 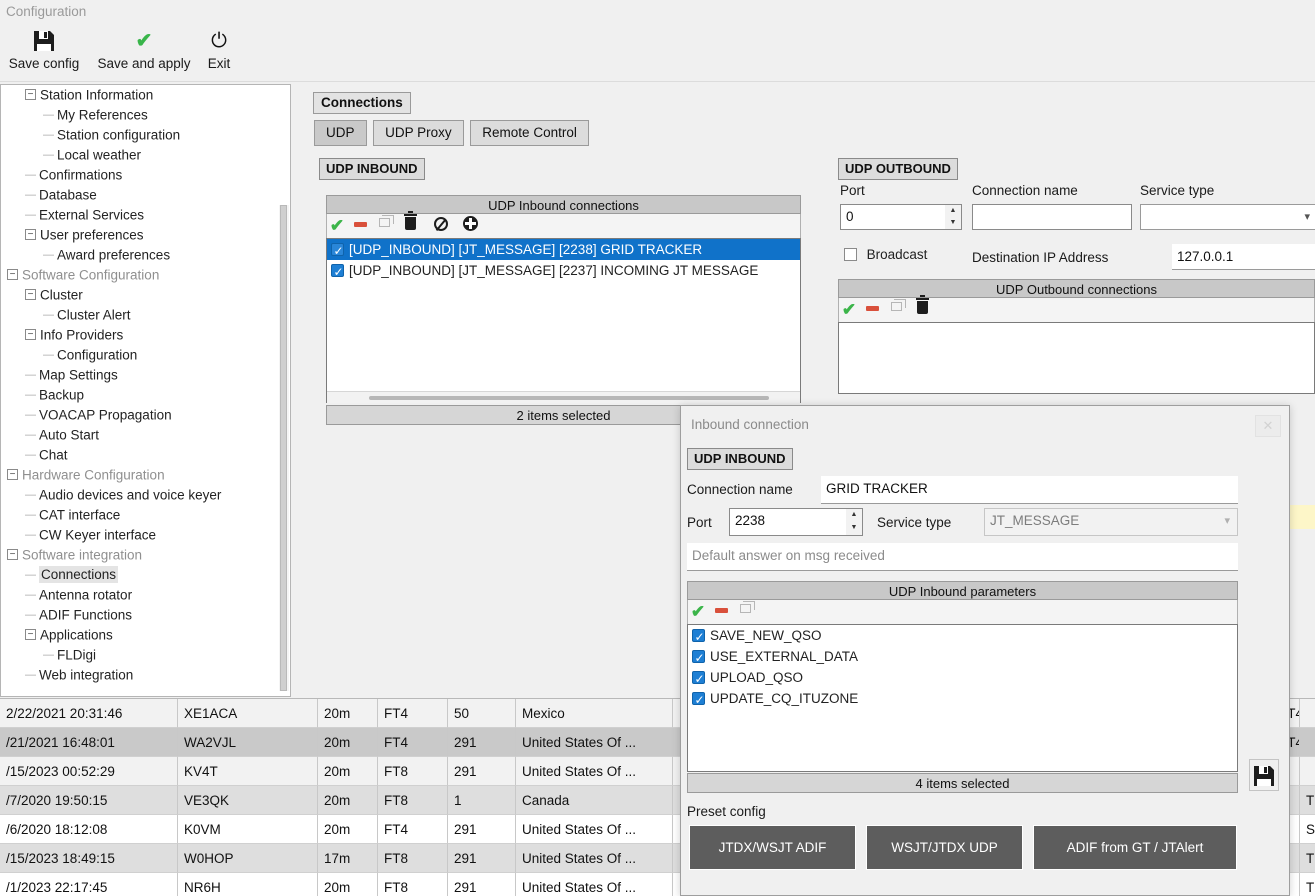 What do you see at coordinates (1111, 522) in the screenshot?
I see `dialog-service-type-select: JT_MESSAGE ▾` at bounding box center [1111, 522].